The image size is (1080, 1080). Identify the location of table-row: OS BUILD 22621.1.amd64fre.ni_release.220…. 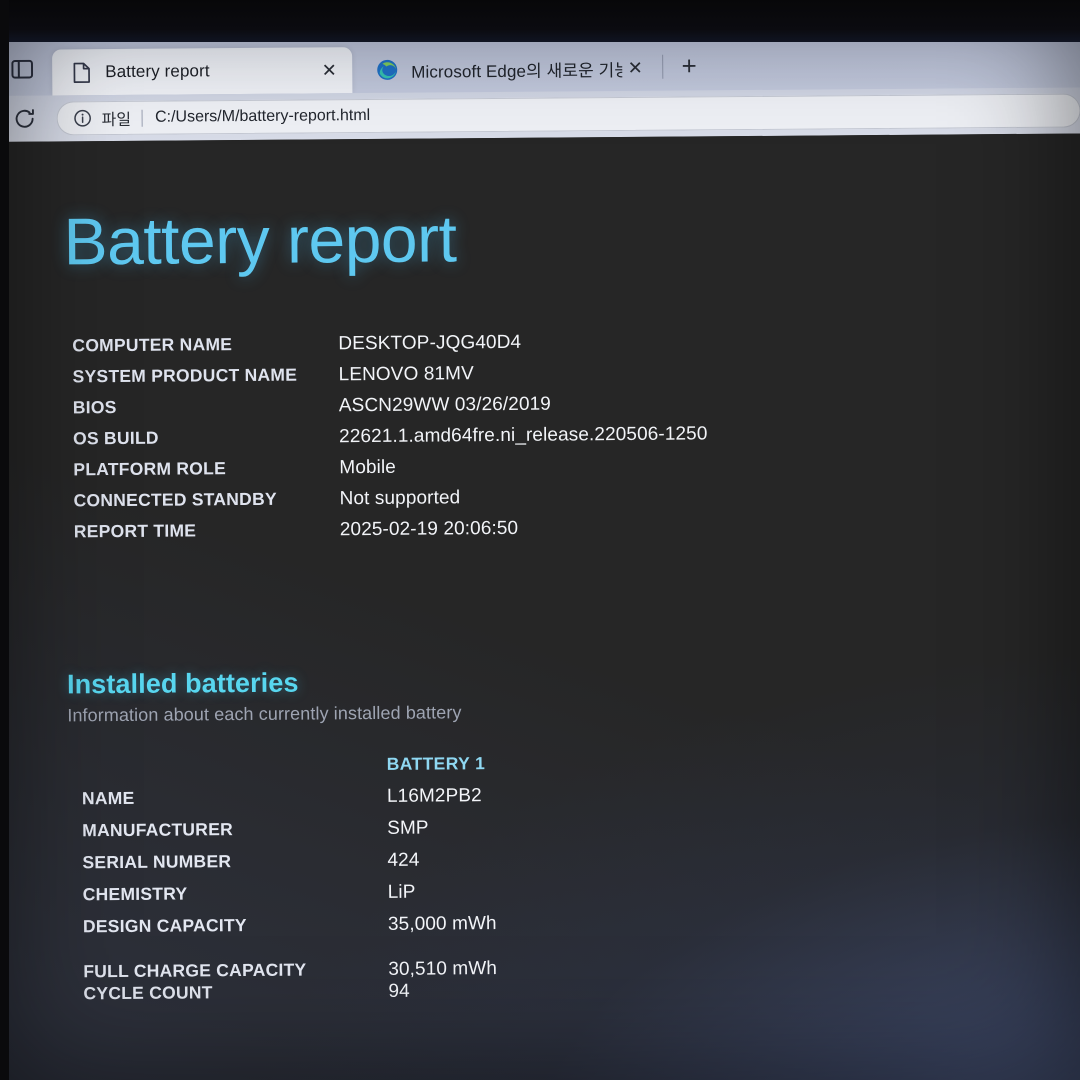
(390, 441).